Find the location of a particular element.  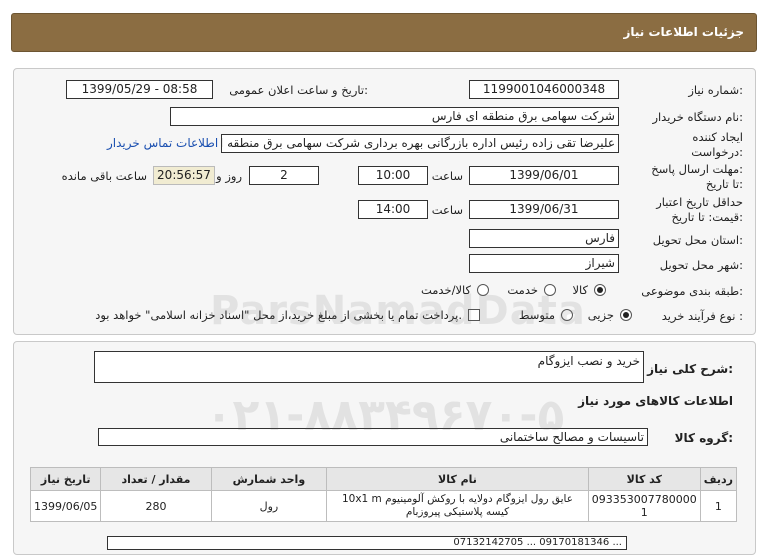

validity-label-2: قیمت: تا تاریخ: is located at coordinates (707, 217).